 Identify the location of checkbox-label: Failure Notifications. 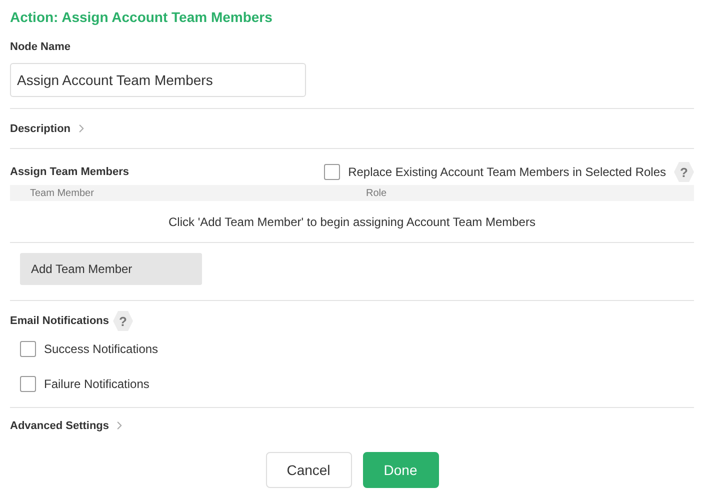
(97, 383).